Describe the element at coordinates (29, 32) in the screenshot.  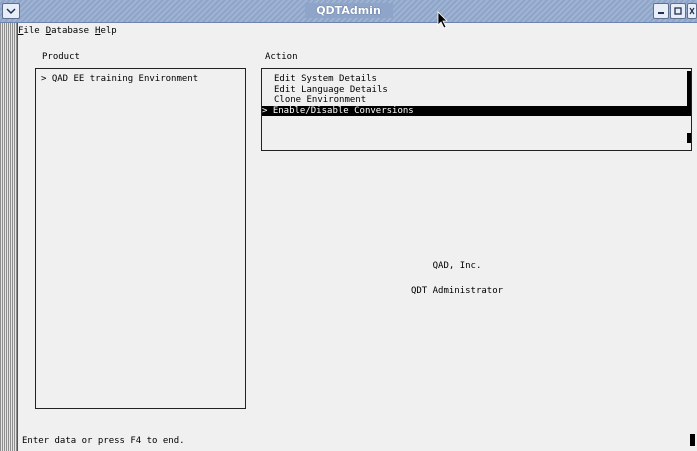
I see `menu-file: File` at that location.